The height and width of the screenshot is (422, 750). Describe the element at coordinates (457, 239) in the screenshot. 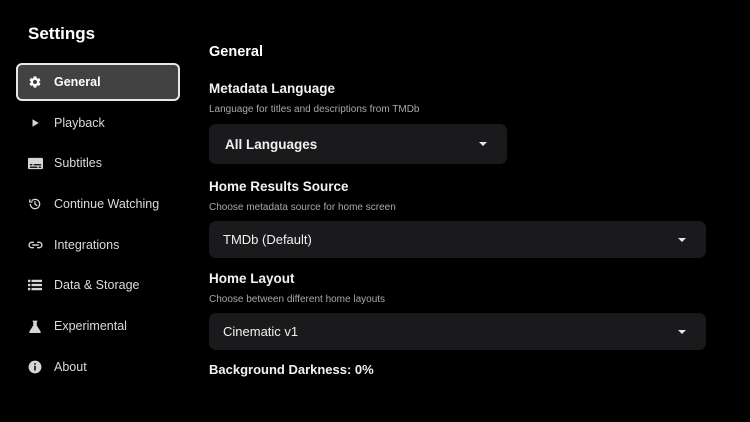

I see `home-results-source-dropdown: TMDb (Default)` at that location.